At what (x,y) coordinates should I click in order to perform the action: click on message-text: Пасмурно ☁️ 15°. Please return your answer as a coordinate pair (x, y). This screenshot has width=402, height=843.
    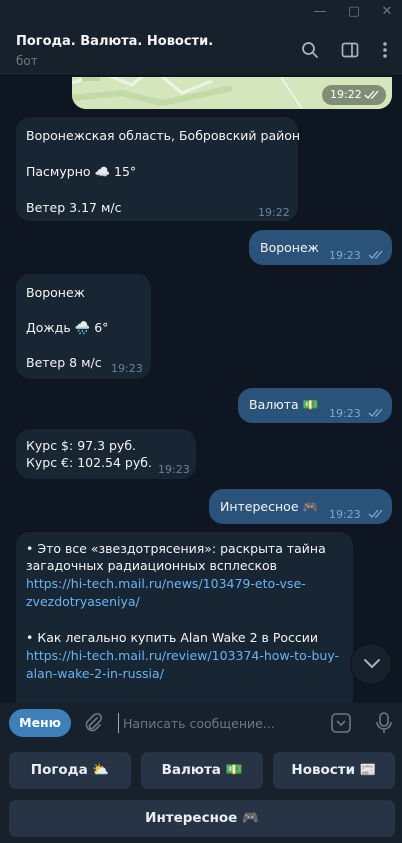
    Looking at the image, I should click on (81, 171).